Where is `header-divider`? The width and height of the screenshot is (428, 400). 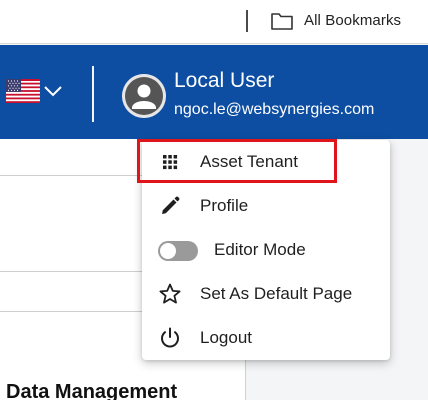
header-divider is located at coordinates (93, 94).